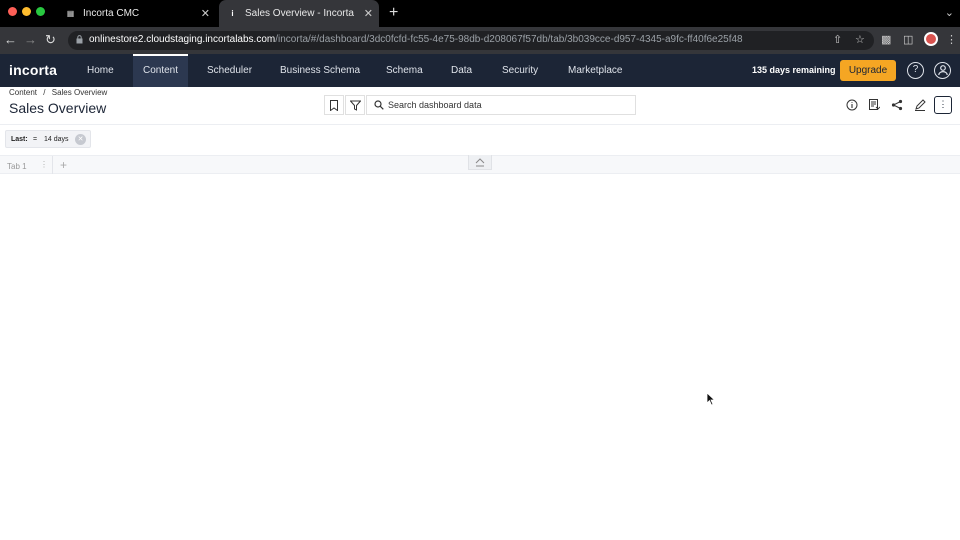  I want to click on bookmark-star-icon: ☆, so click(860, 39).